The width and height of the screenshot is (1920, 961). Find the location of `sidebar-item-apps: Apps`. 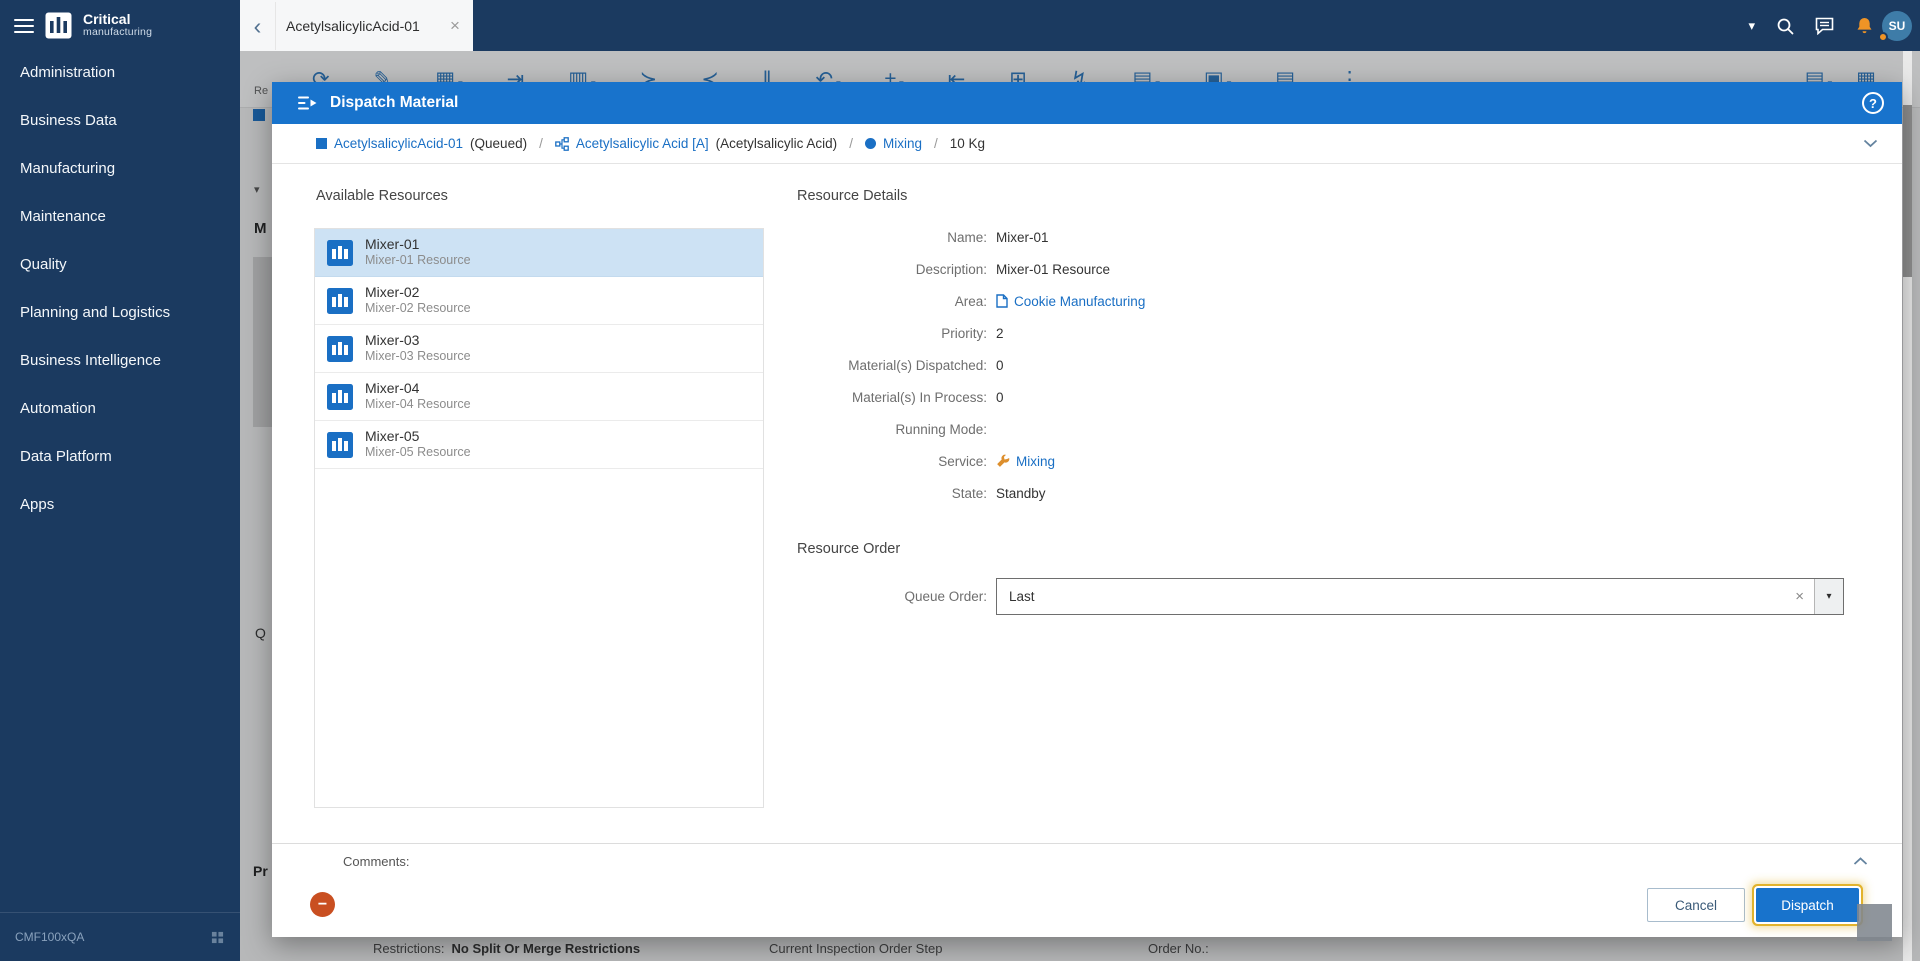

sidebar-item-apps: Apps is located at coordinates (120, 504).